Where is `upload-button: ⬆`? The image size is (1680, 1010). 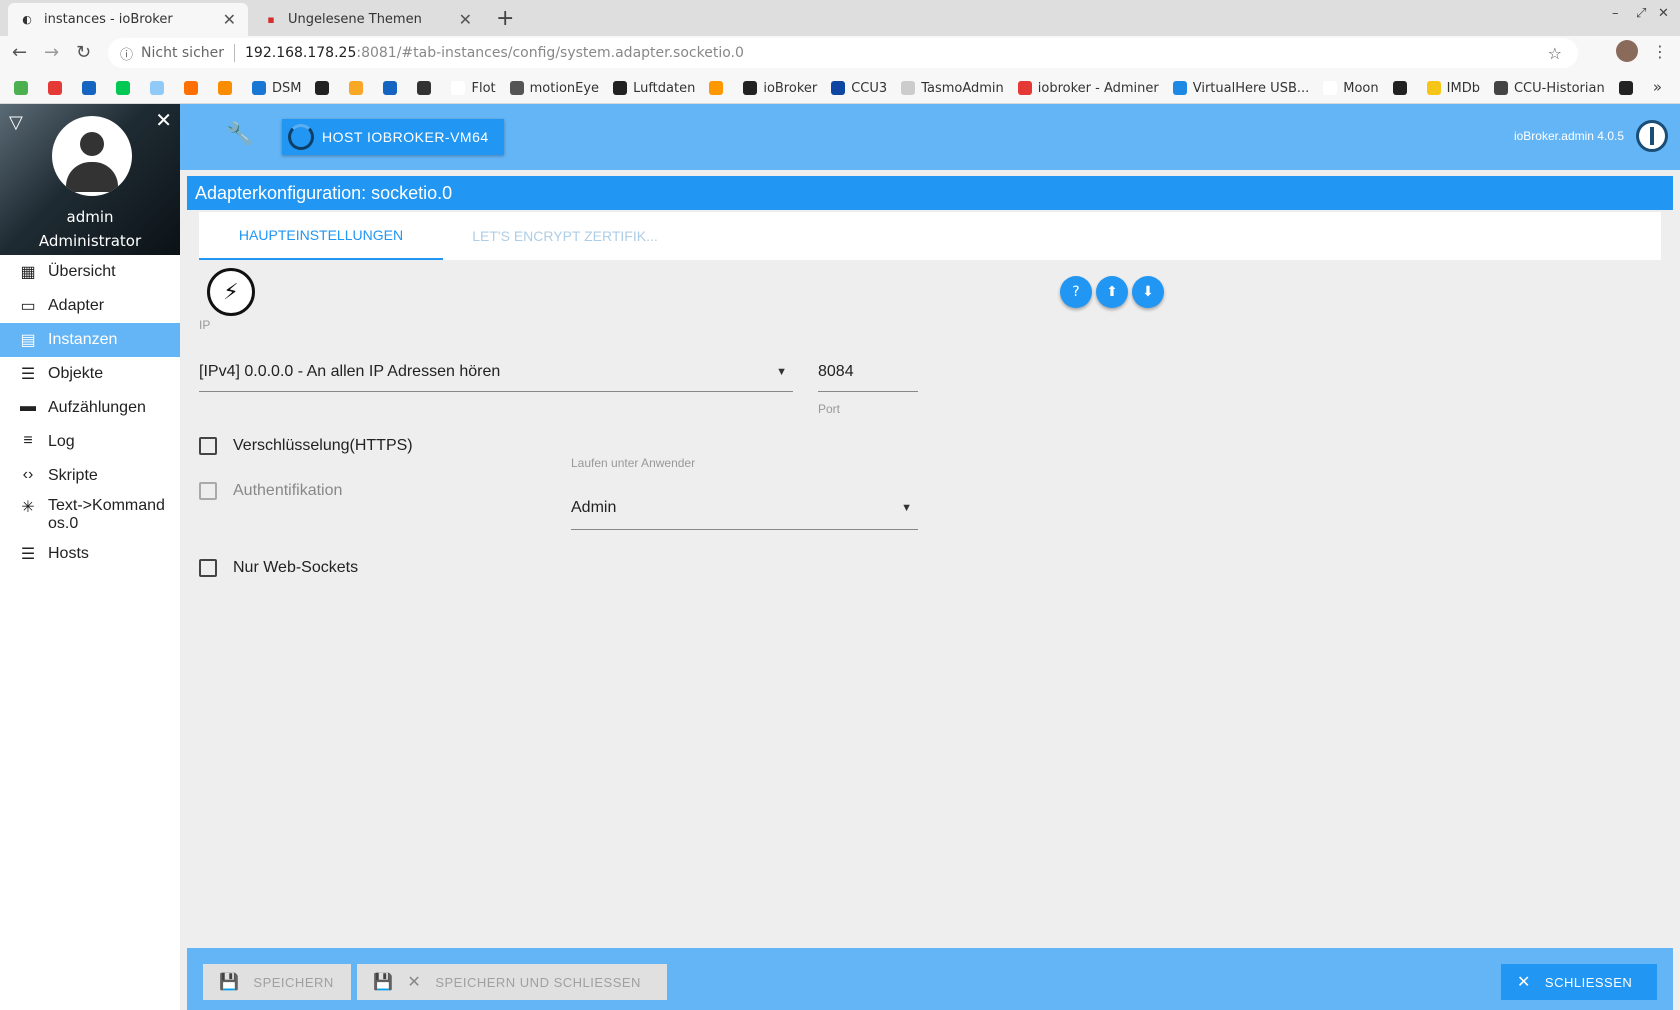
upload-button: ⬆ is located at coordinates (1112, 292).